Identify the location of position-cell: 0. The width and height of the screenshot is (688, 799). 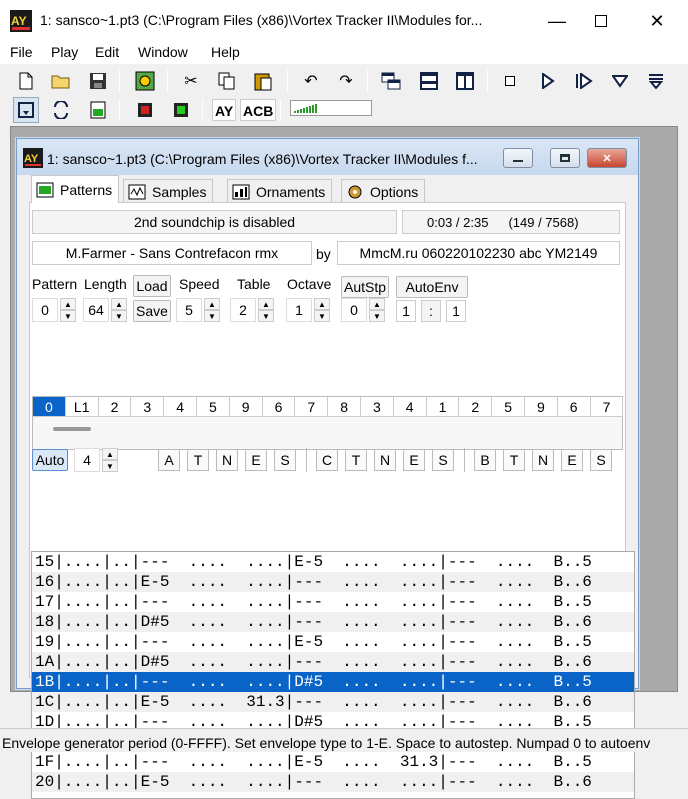
(49, 407).